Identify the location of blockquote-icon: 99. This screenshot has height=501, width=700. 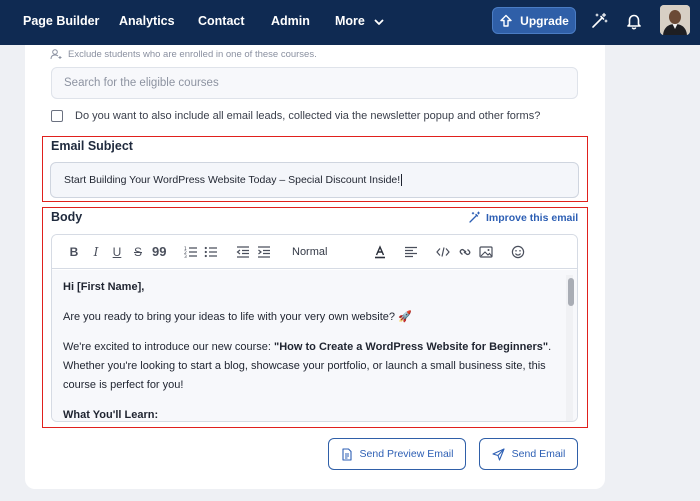
(159, 252).